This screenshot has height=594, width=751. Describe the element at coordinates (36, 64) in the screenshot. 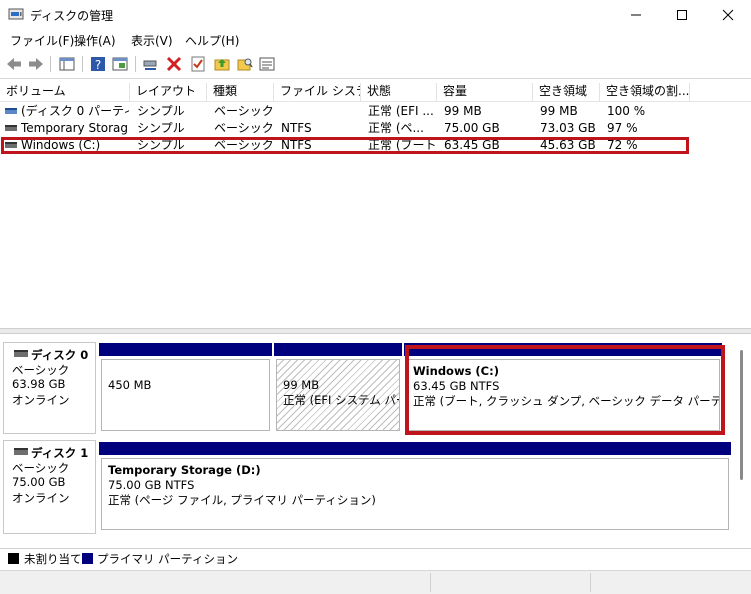

I see `forward-arrow-icon` at that location.